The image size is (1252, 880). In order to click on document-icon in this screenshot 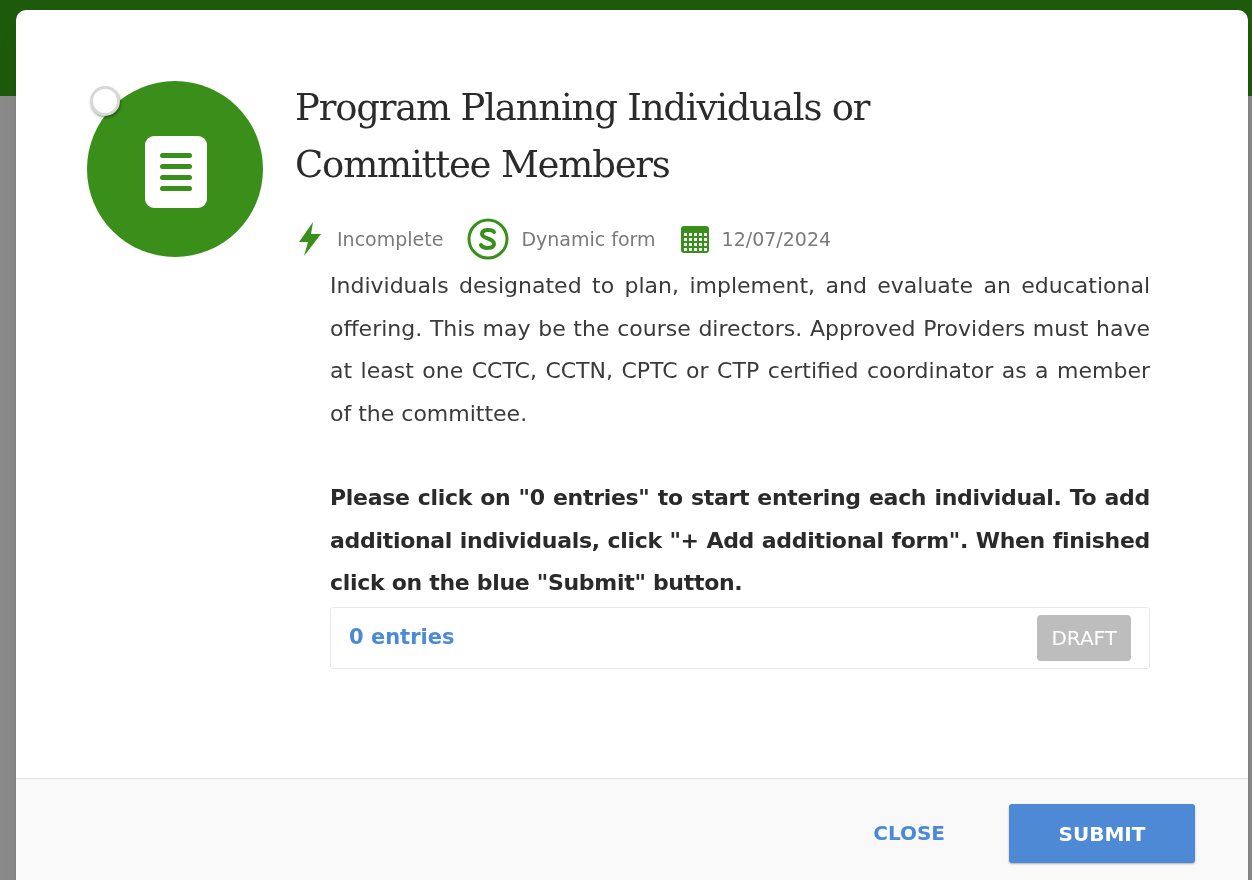, I will do `click(175, 169)`.